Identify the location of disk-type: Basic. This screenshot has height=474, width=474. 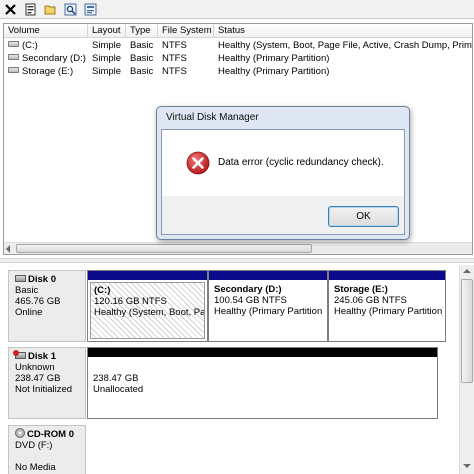
(27, 290).